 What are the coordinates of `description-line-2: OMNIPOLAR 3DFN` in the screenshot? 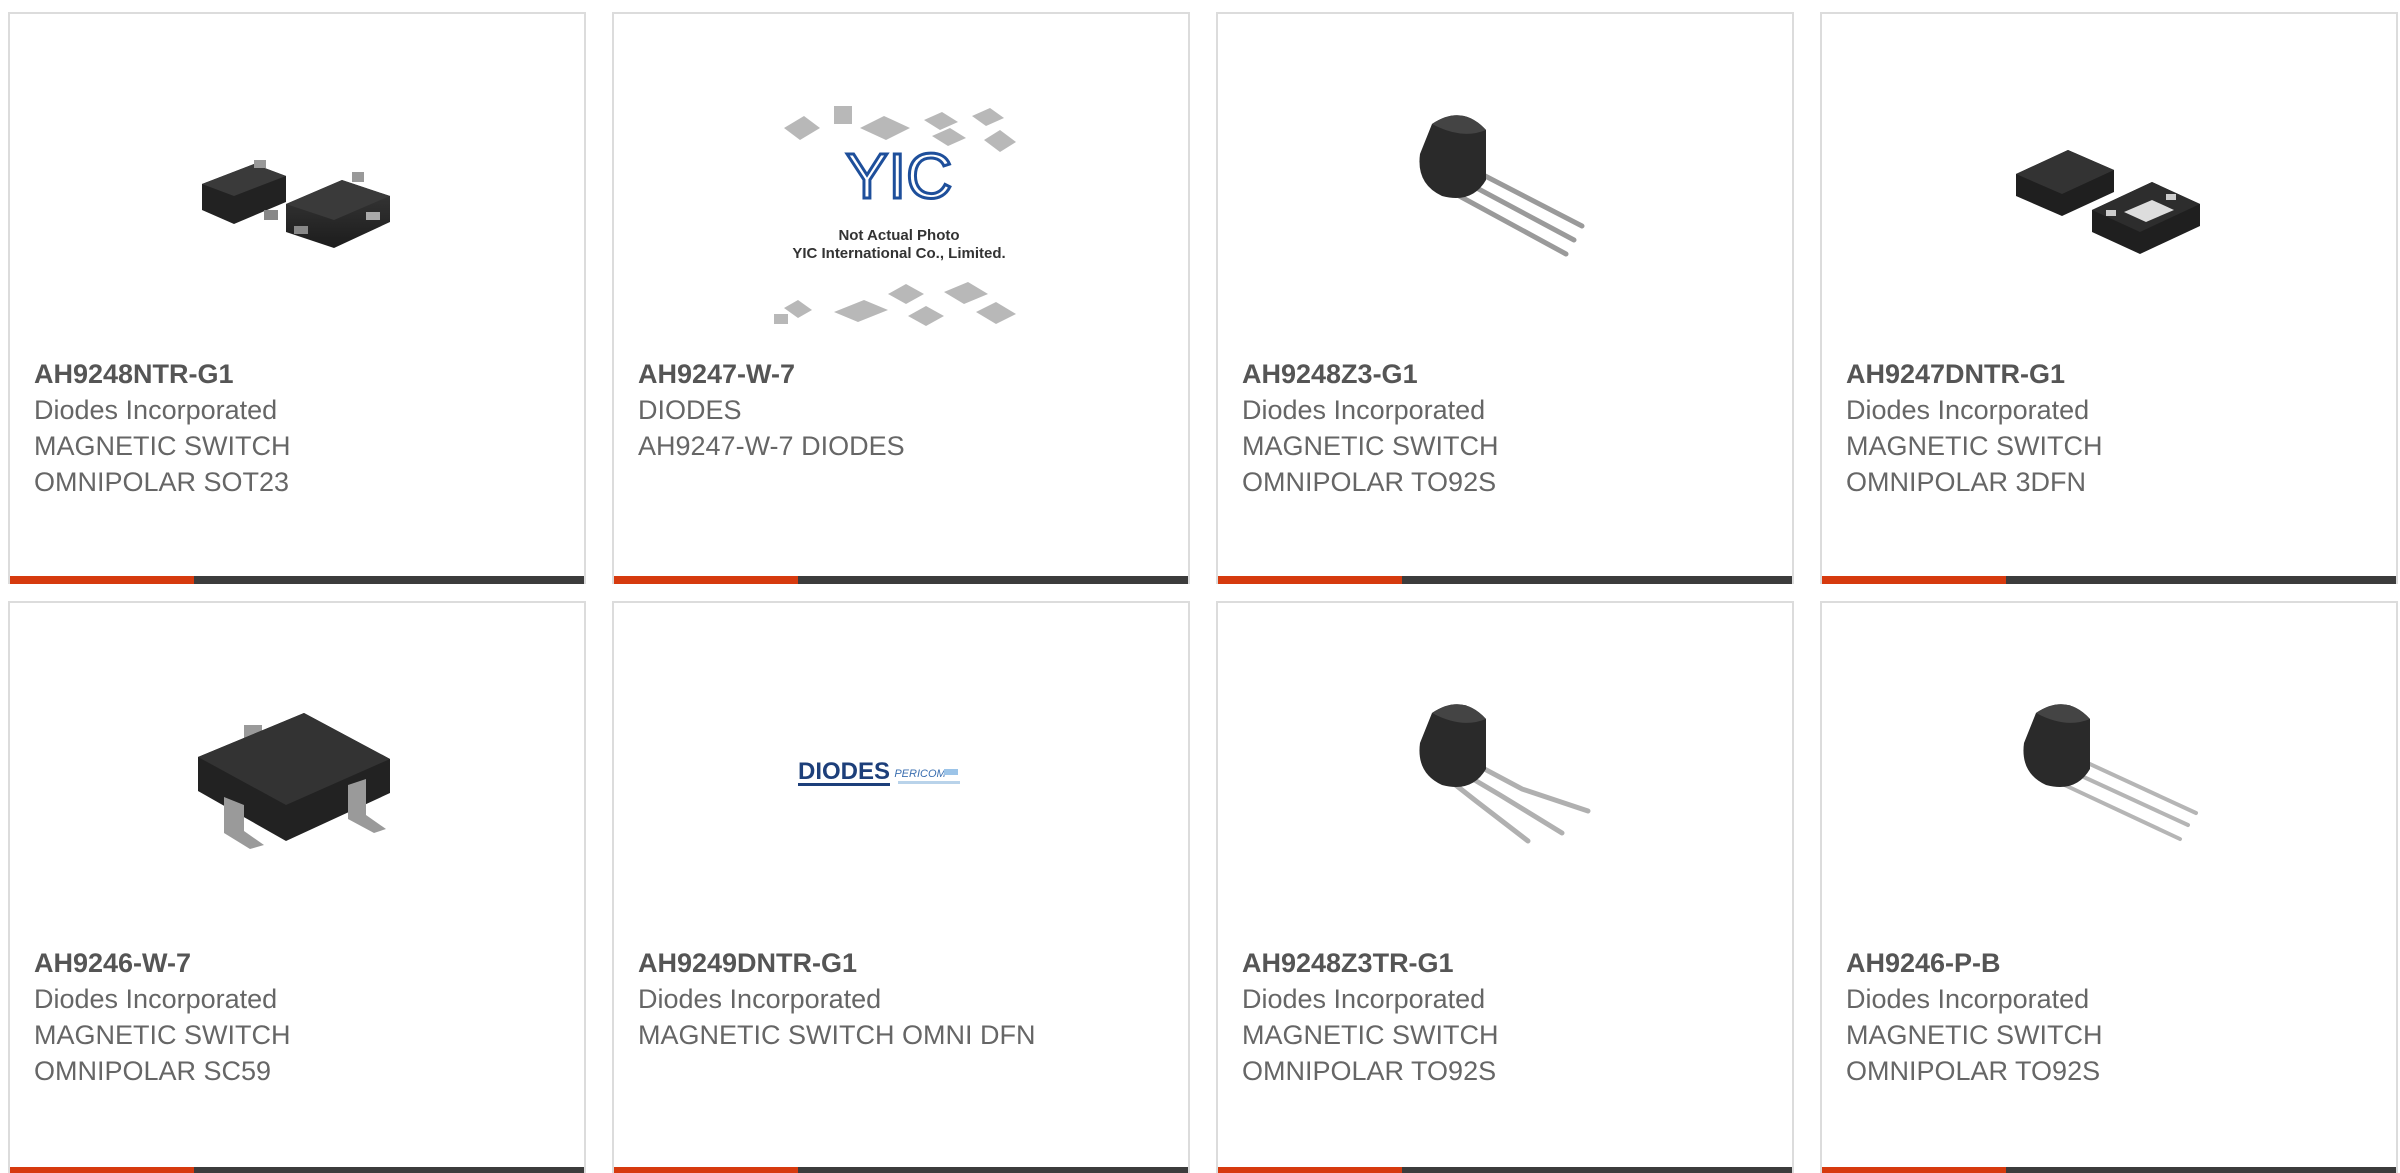 It's located at (1966, 482).